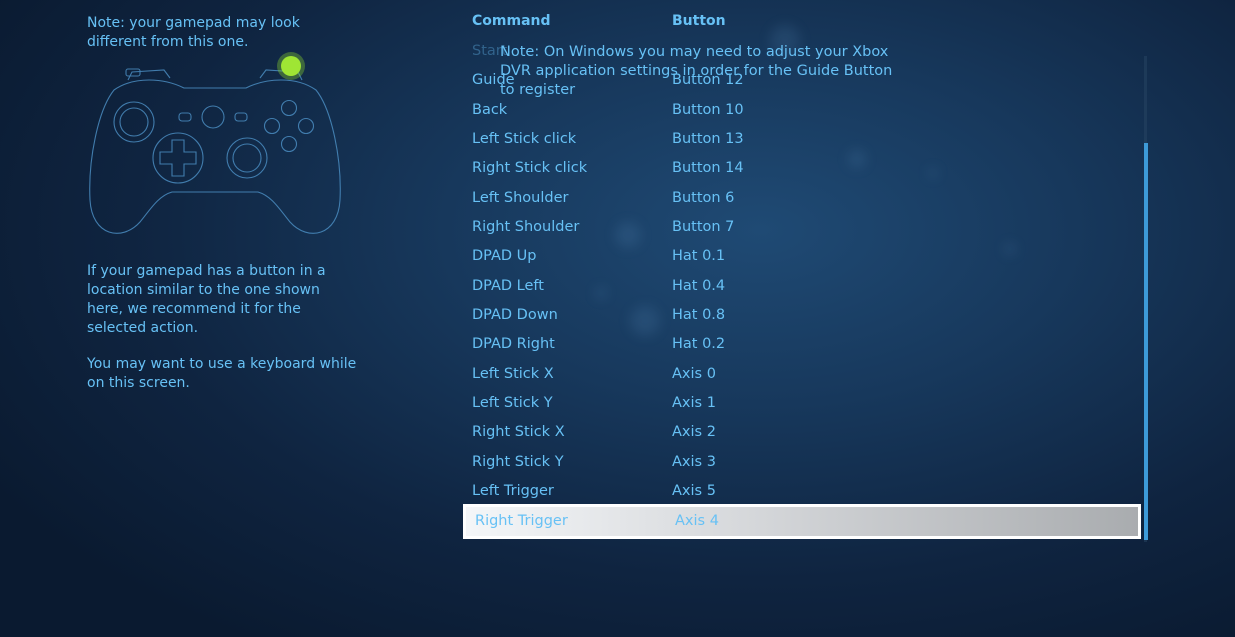 The height and width of the screenshot is (637, 1235). Describe the element at coordinates (699, 285) in the screenshot. I see `button-value: Hat 0.4` at that location.